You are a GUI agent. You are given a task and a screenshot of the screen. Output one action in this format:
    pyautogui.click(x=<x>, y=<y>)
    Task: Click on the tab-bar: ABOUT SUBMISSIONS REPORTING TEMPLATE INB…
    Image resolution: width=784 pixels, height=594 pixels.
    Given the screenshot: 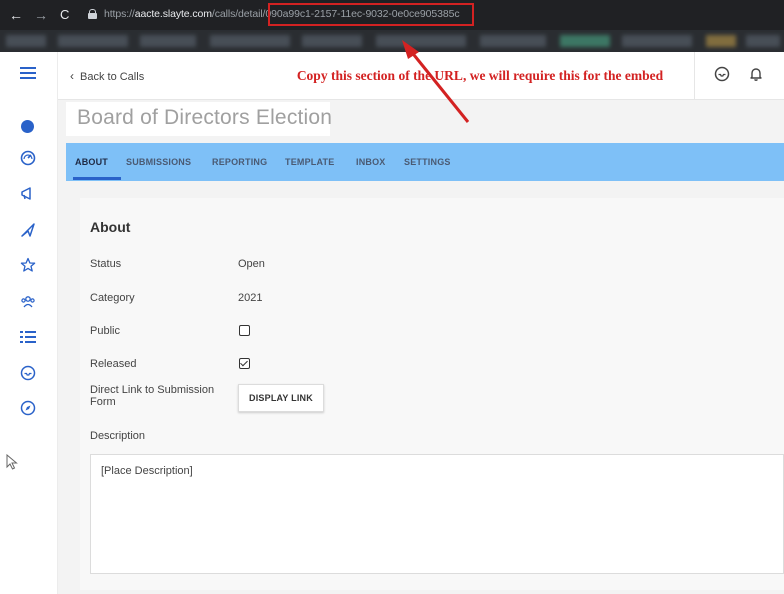 What is the action you would take?
    pyautogui.click(x=425, y=162)
    